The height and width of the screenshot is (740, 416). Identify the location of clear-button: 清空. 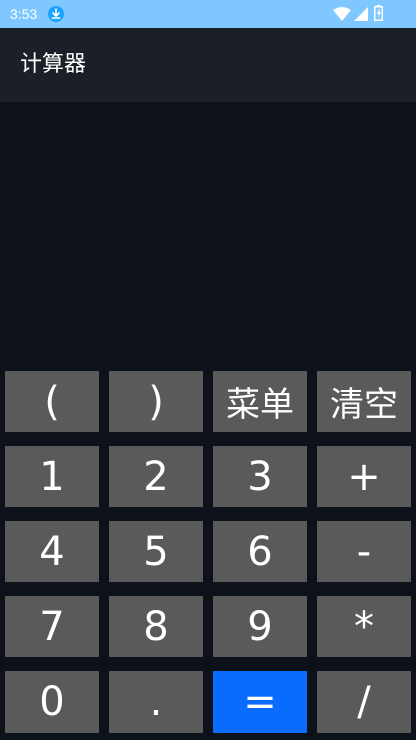
(364, 401).